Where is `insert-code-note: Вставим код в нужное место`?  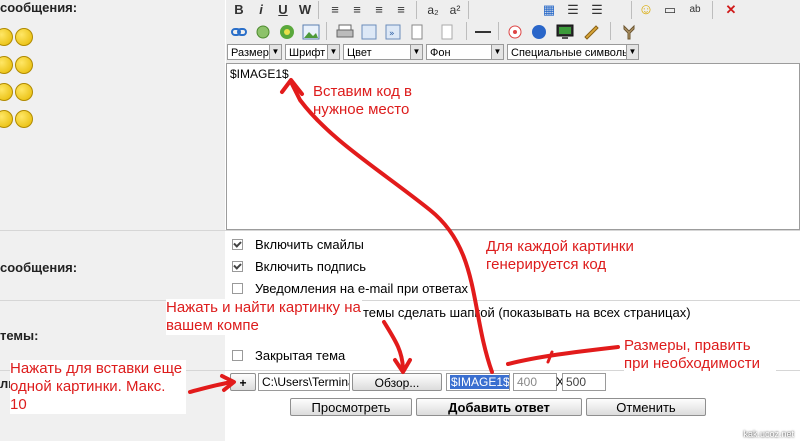 insert-code-note: Вставим код в нужное место is located at coordinates (363, 100).